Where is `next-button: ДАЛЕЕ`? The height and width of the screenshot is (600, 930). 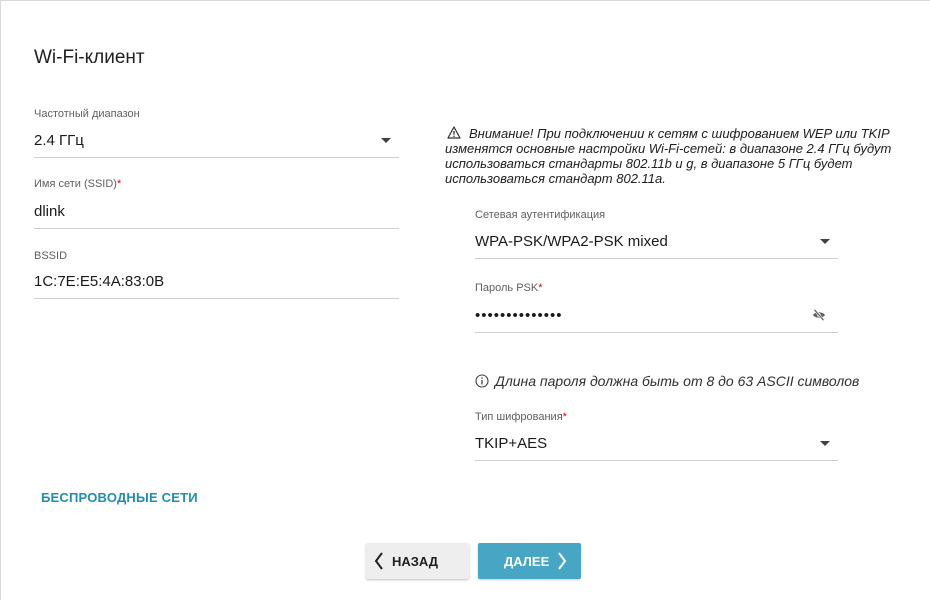 next-button: ДАЛЕЕ is located at coordinates (529, 561).